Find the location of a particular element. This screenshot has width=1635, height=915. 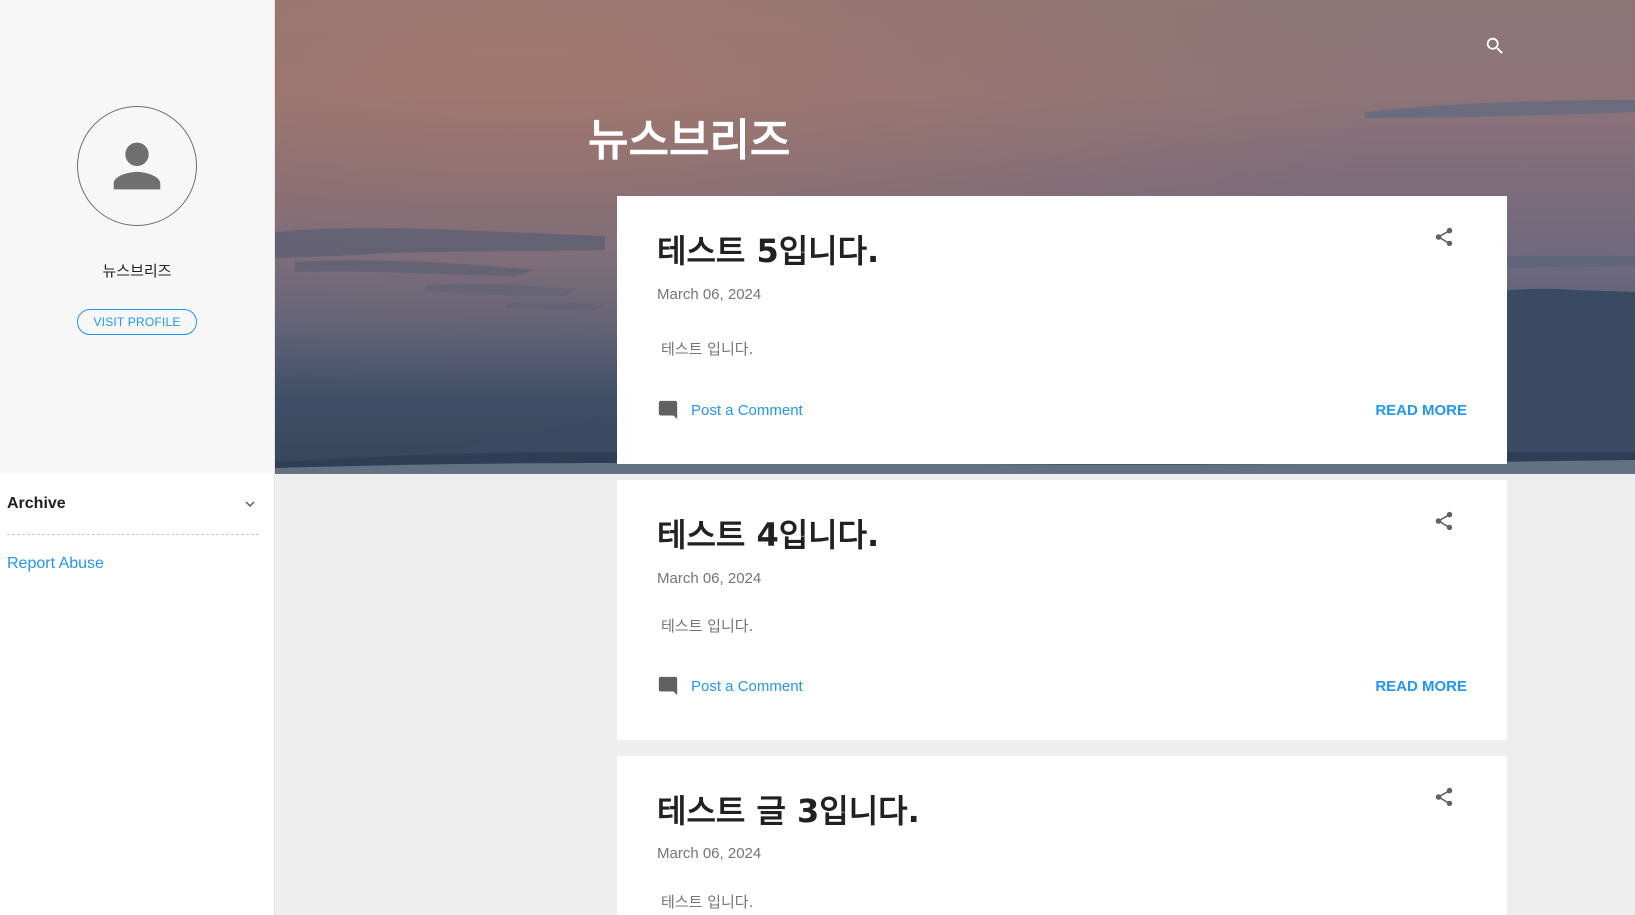

search-button is located at coordinates (1495, 46).